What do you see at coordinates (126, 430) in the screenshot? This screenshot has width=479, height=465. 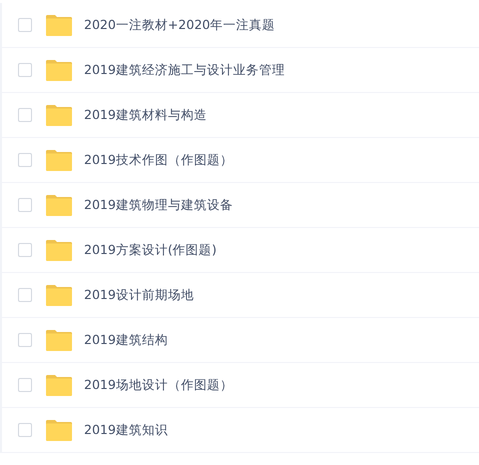 I see `folder-name: 2019建筑知识` at bounding box center [126, 430].